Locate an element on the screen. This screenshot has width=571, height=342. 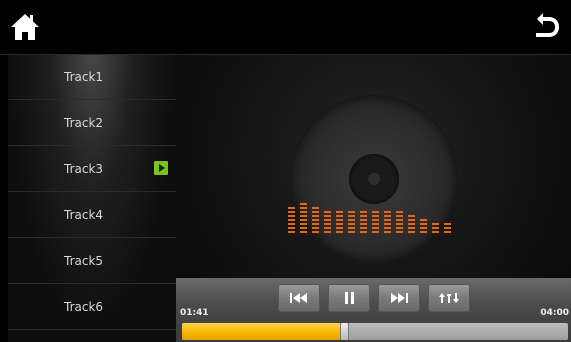
track-item-5: Track5 is located at coordinates (92, 261).